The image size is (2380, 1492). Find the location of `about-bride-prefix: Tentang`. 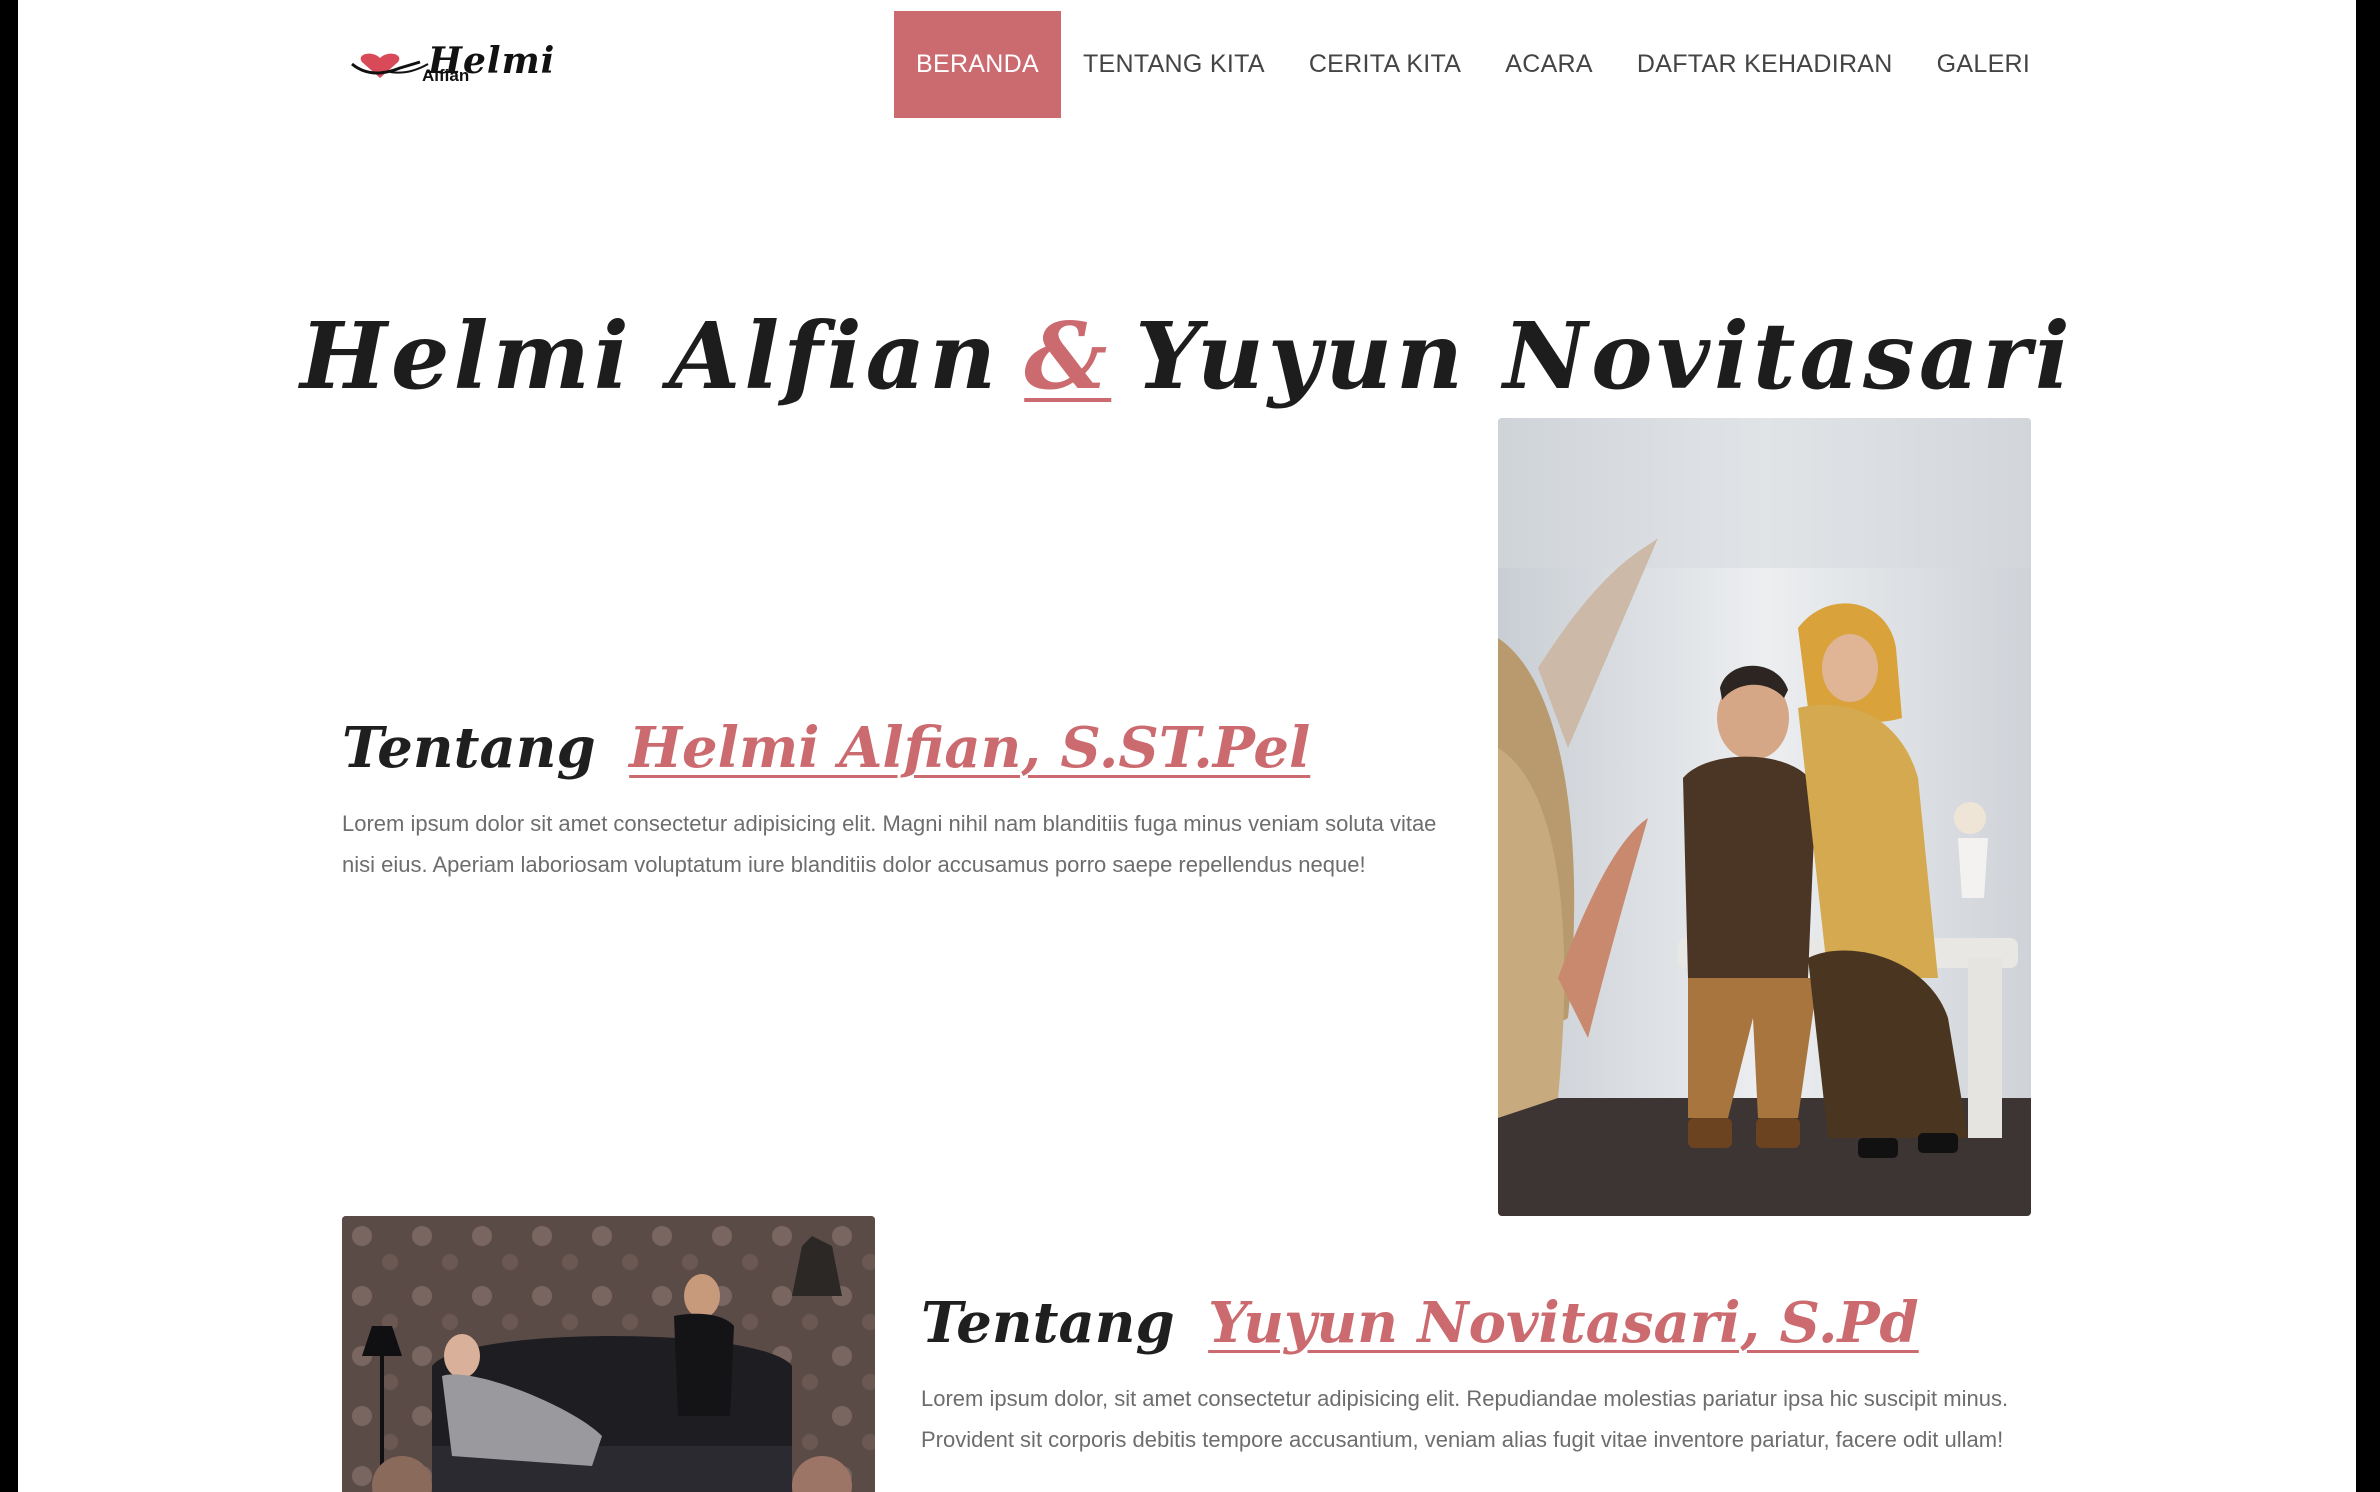

about-bride-prefix: Tentang is located at coordinates (1048, 1323).